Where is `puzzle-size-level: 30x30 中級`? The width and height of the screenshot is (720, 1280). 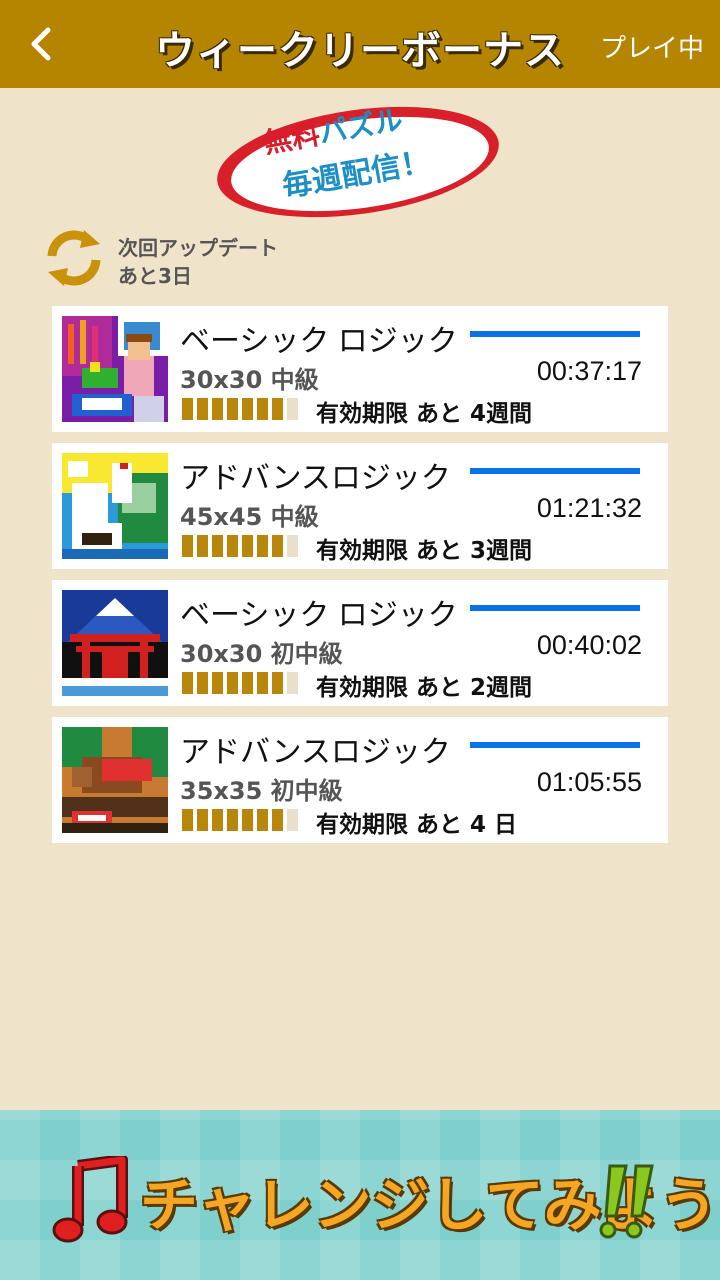 puzzle-size-level: 30x30 中級 is located at coordinates (249, 380).